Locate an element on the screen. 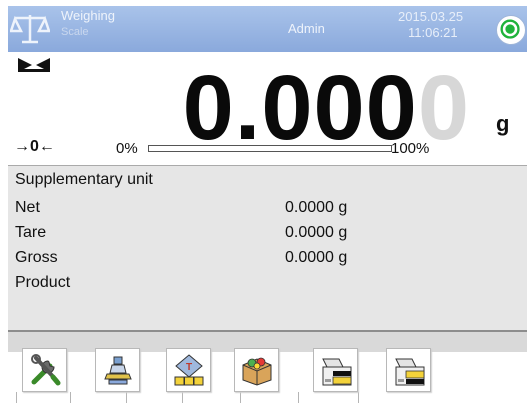 The width and height of the screenshot is (527, 403). print-header-button is located at coordinates (335, 370).